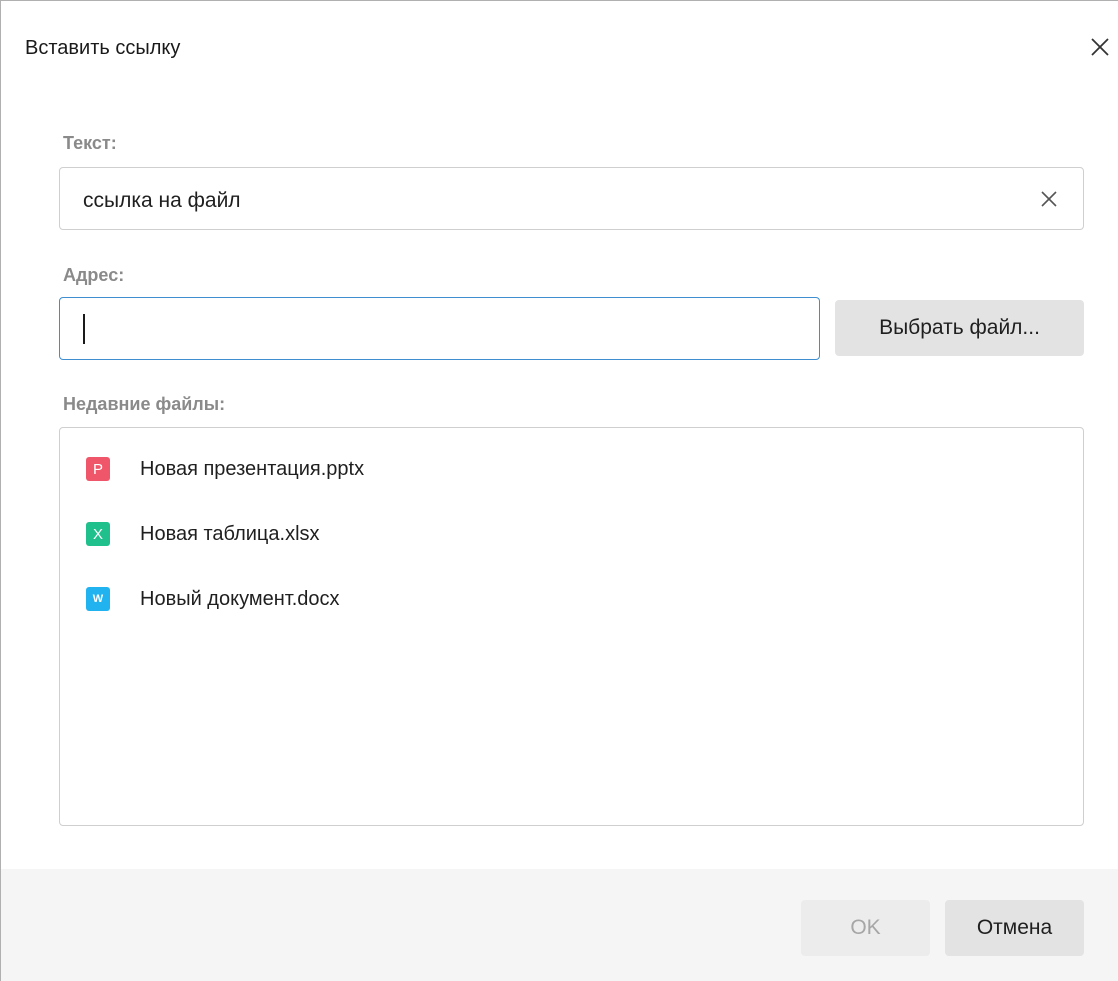 This screenshot has width=1118, height=981. What do you see at coordinates (90, 143) in the screenshot?
I see `text-field-label: Текст:` at bounding box center [90, 143].